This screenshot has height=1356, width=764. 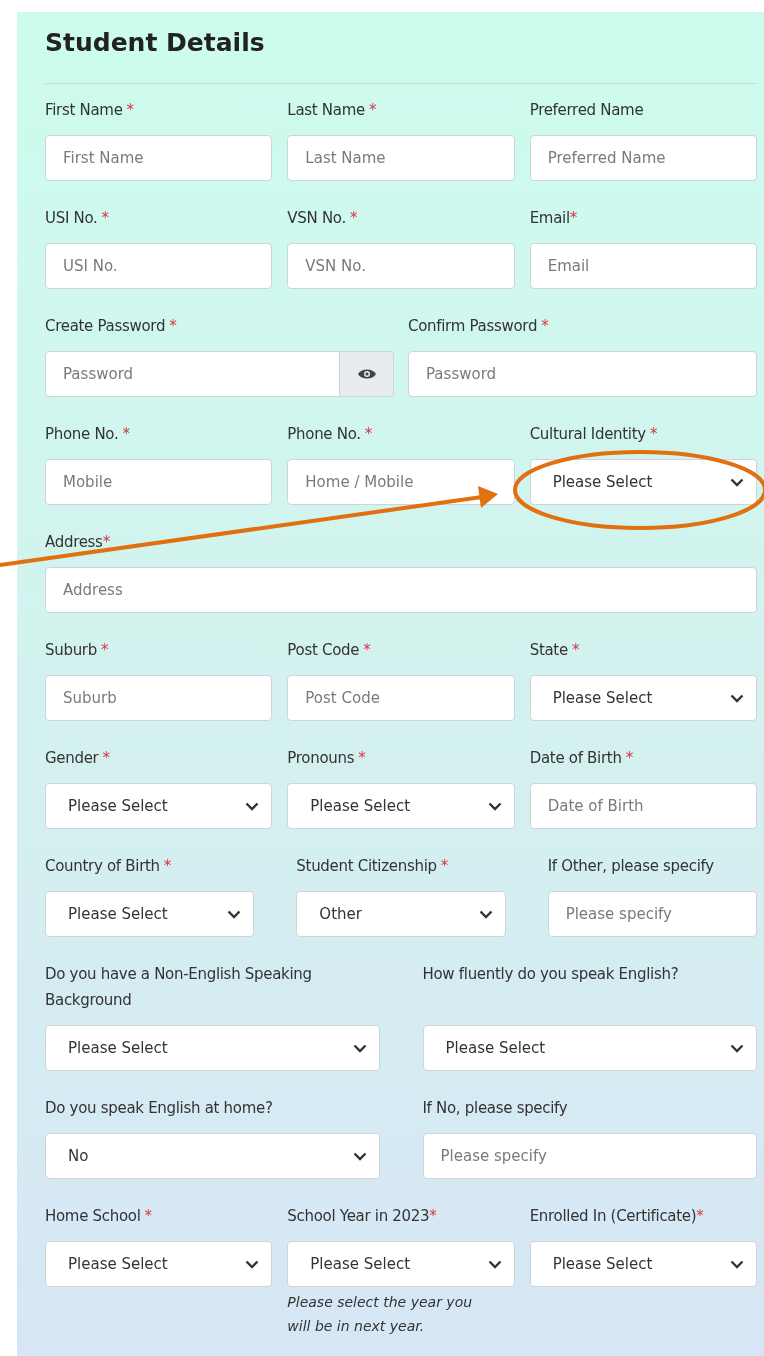 I want to click on field-label: VSN No. *, so click(x=323, y=218).